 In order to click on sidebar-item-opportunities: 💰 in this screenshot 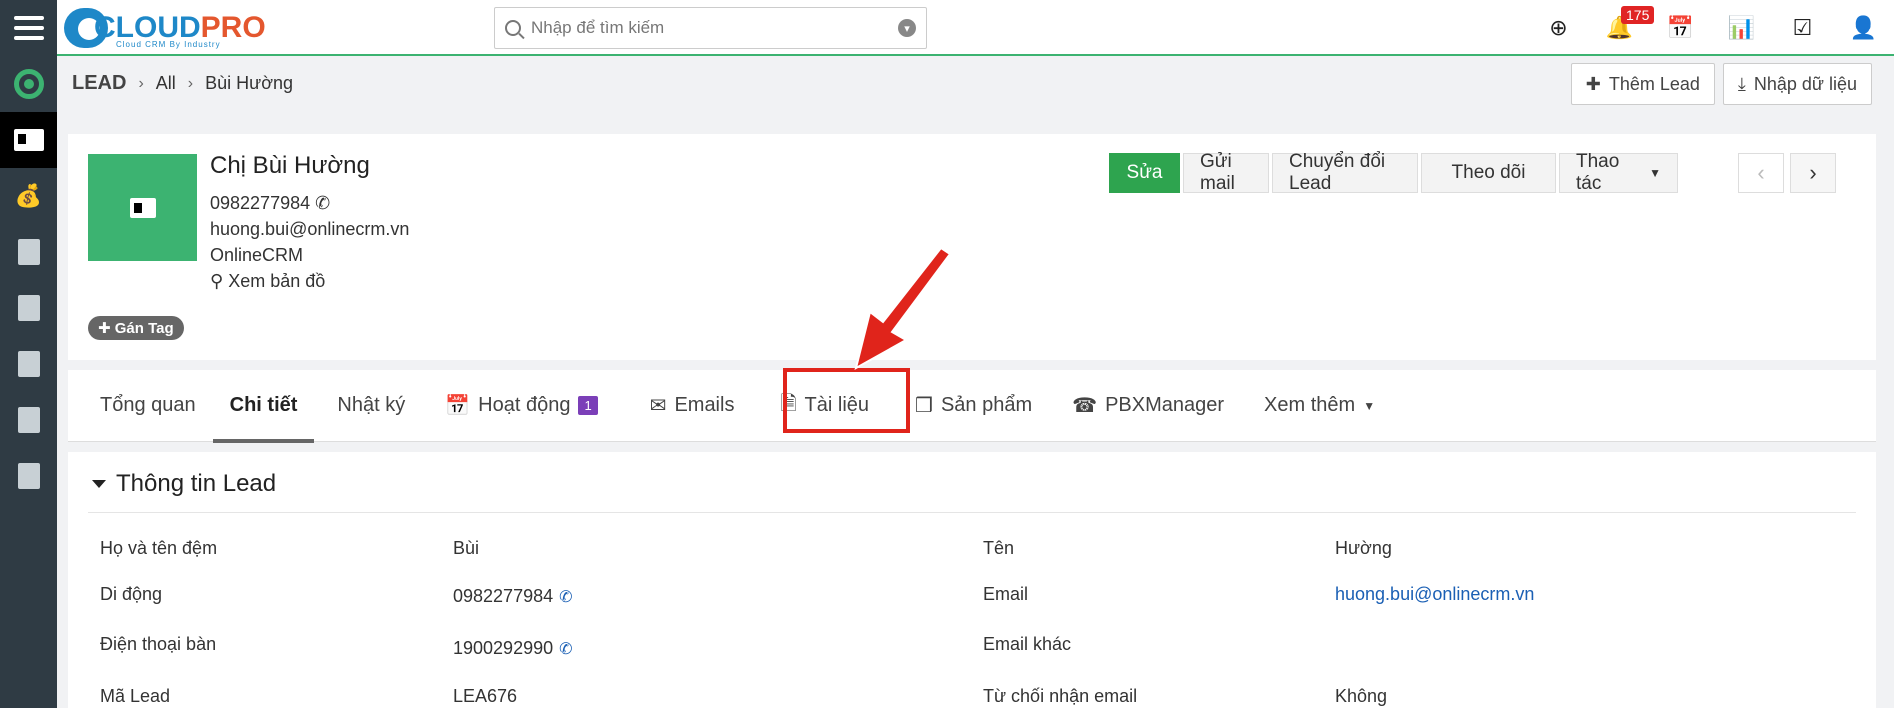, I will do `click(28, 196)`.